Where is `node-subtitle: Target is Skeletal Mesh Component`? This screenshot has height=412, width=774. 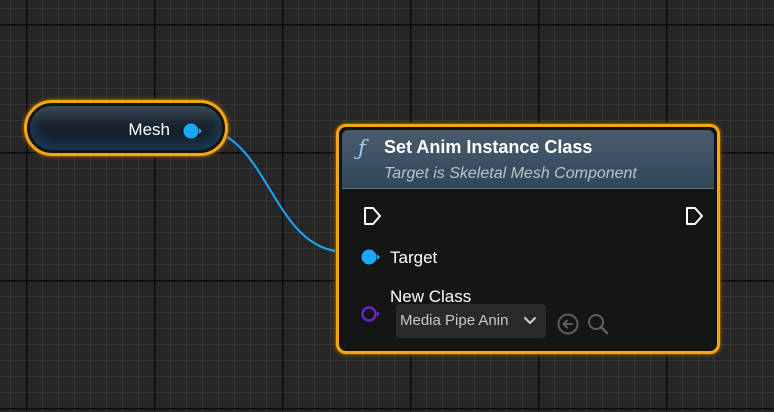
node-subtitle: Target is Skeletal Mesh Component is located at coordinates (510, 173).